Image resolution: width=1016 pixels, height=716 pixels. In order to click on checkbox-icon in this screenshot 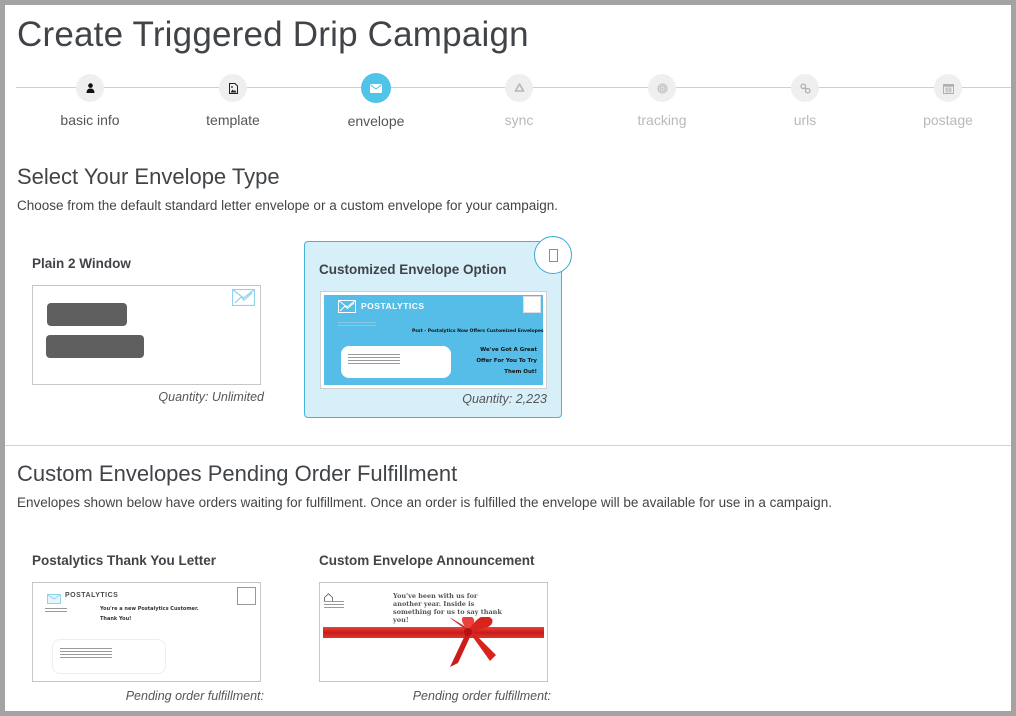, I will do `click(553, 255)`.